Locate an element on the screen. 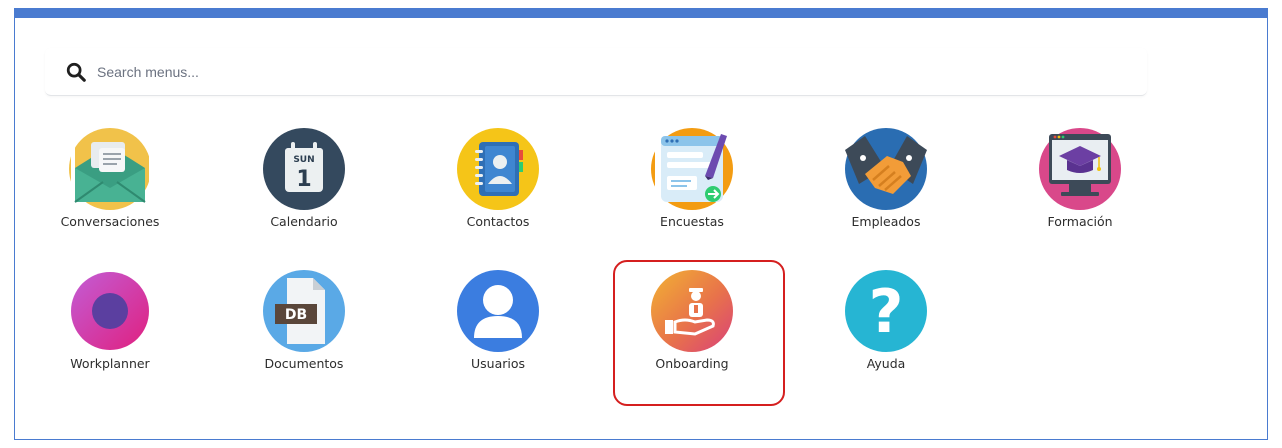  app-label: Calendario is located at coordinates (304, 221).